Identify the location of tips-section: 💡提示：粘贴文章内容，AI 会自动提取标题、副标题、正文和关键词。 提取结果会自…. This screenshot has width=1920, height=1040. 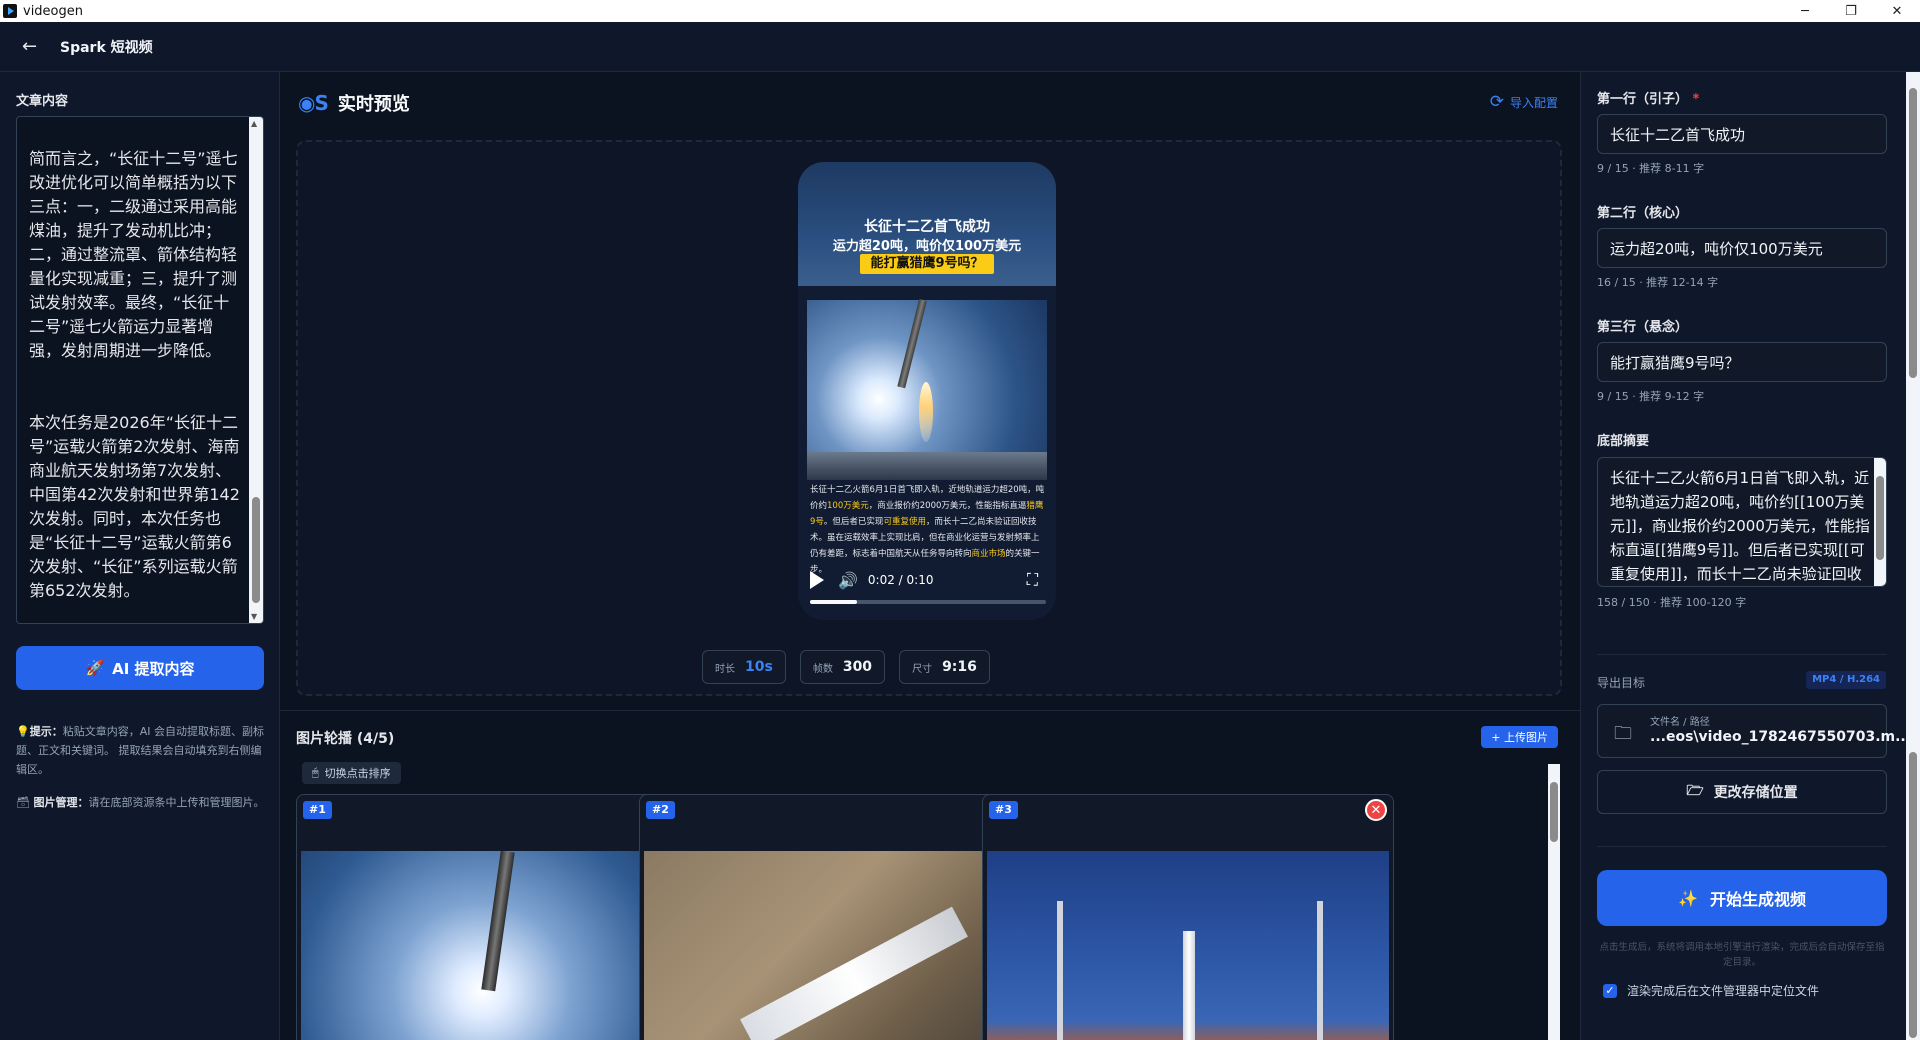
(141, 774).